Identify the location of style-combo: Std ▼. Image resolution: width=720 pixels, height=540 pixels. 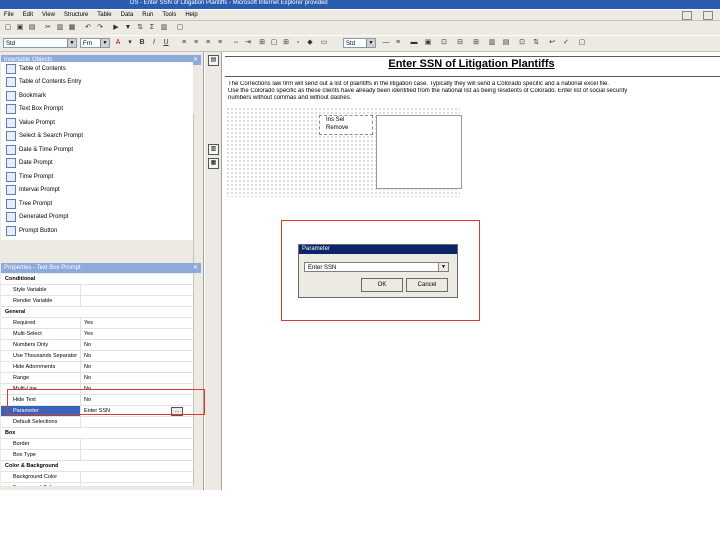
(40, 43).